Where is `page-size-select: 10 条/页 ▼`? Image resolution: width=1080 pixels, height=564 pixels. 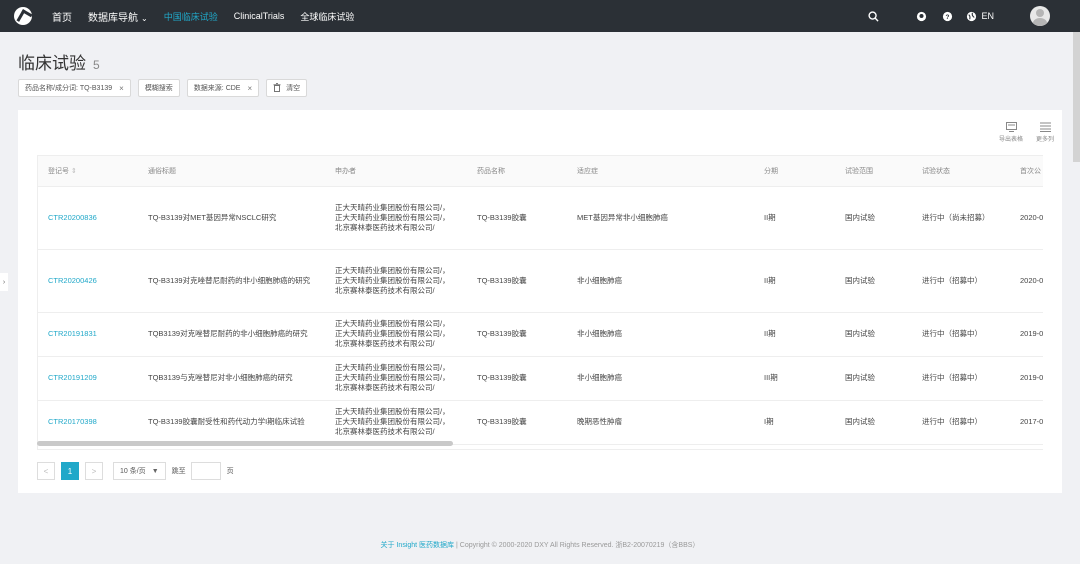 page-size-select: 10 条/页 ▼ is located at coordinates (139, 471).